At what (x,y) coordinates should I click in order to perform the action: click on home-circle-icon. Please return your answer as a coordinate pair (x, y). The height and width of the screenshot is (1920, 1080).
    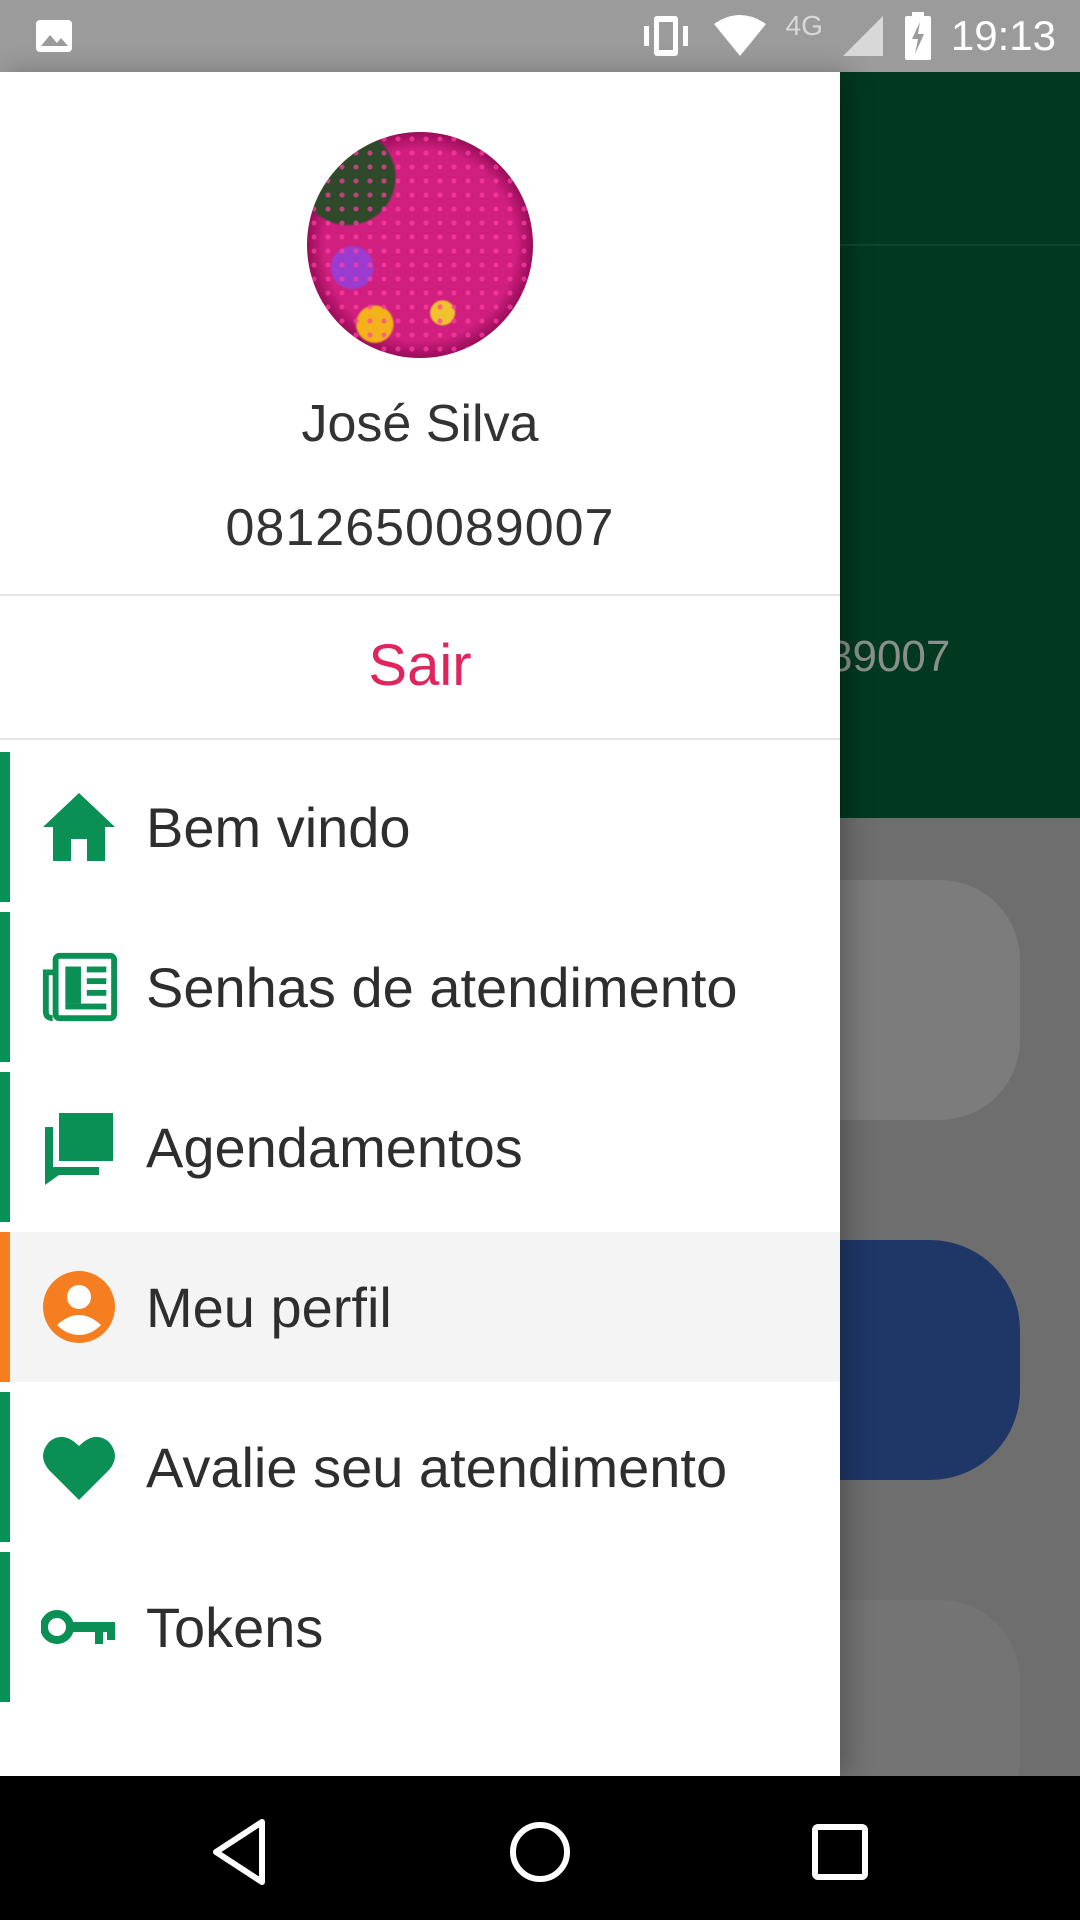
    Looking at the image, I should click on (540, 1852).